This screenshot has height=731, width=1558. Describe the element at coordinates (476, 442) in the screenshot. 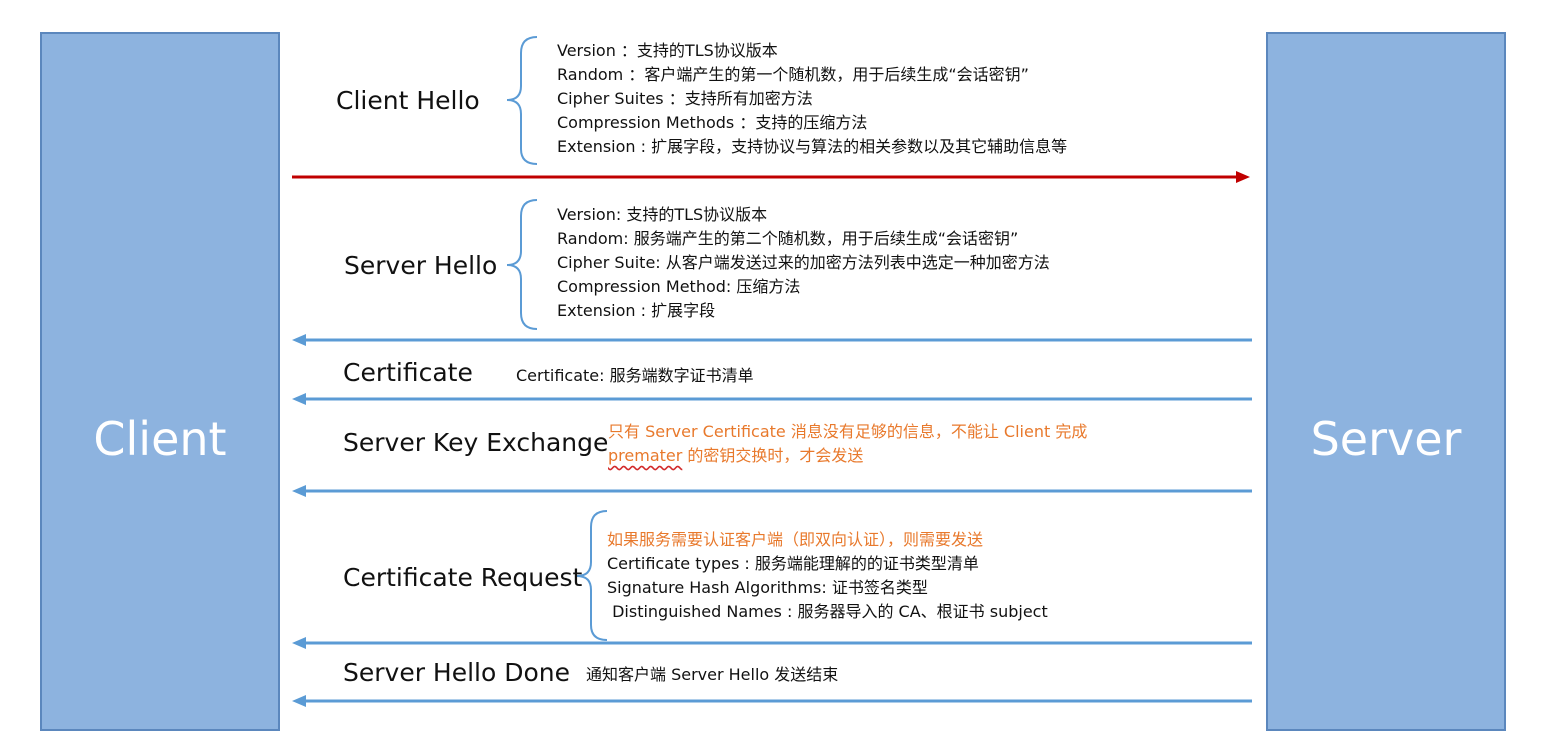

I see `server-key-exchange-title: Server Key Exchange` at that location.